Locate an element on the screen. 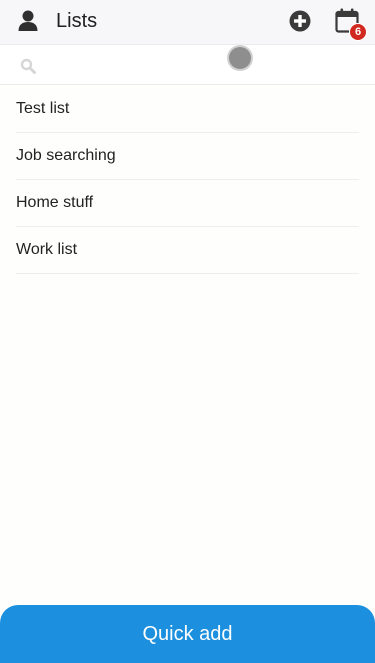 The width and height of the screenshot is (375, 663). list-item: Work list is located at coordinates (187, 250).